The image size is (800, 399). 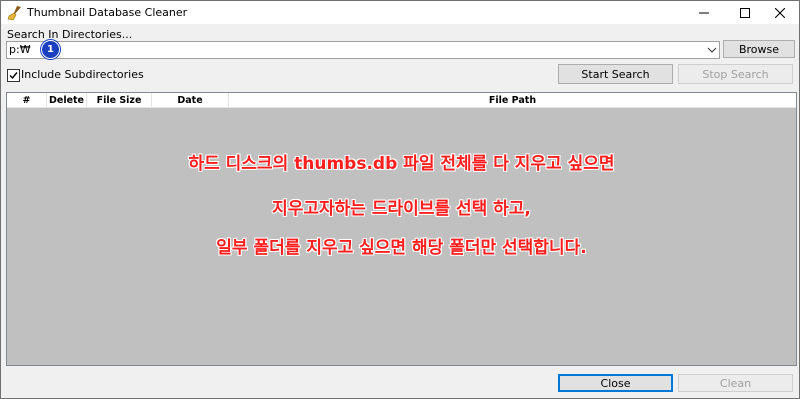 I want to click on chevron-down-icon, so click(x=712, y=50).